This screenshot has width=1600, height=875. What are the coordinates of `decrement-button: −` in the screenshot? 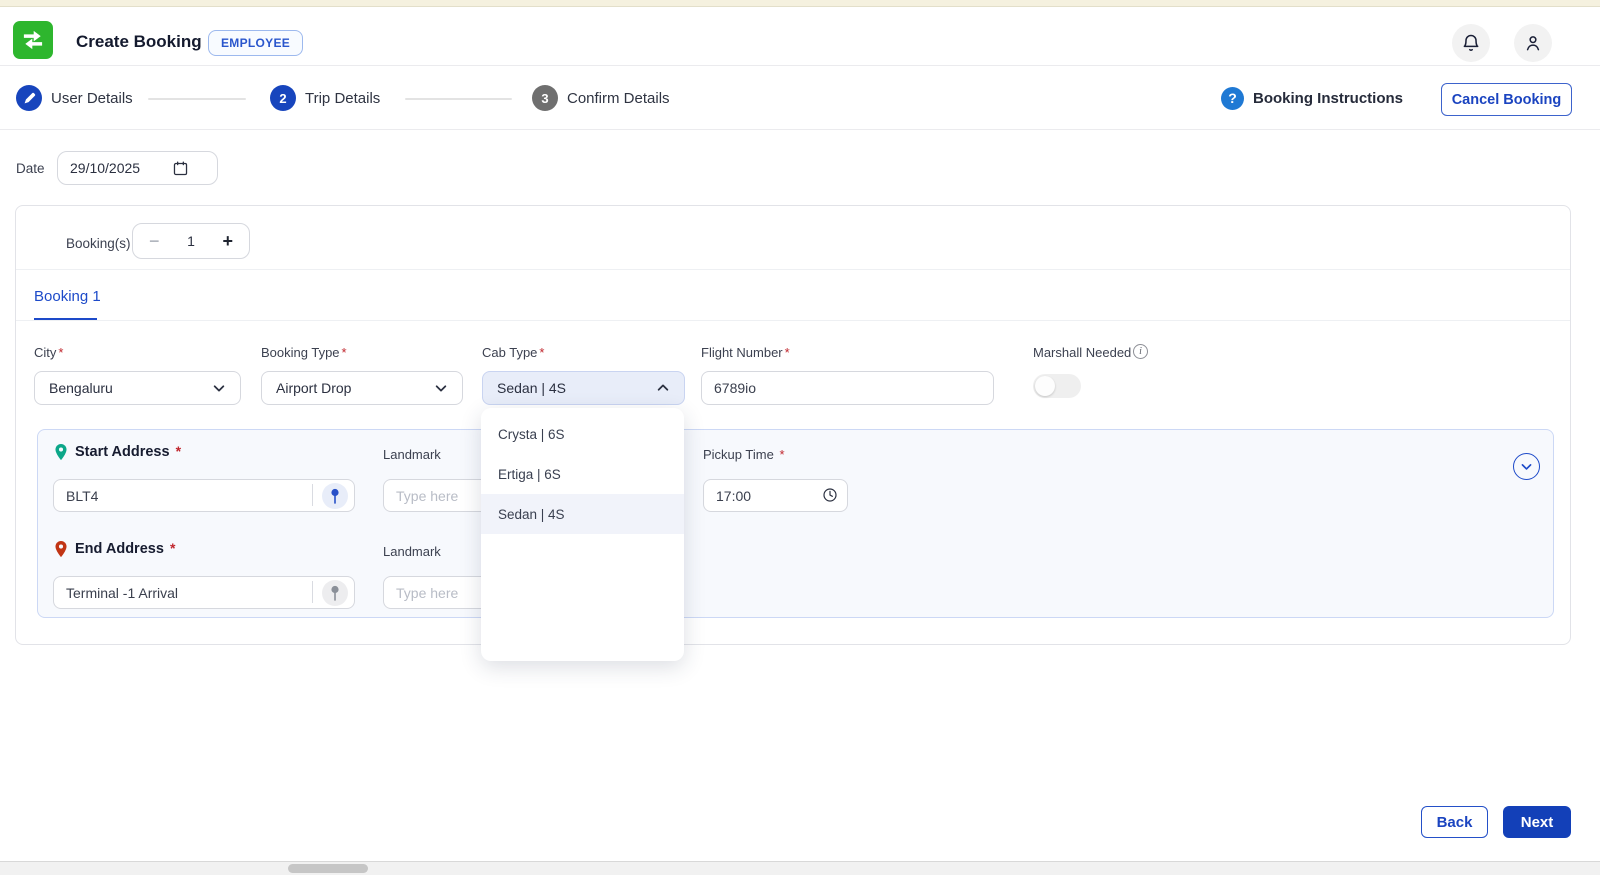 It's located at (154, 241).